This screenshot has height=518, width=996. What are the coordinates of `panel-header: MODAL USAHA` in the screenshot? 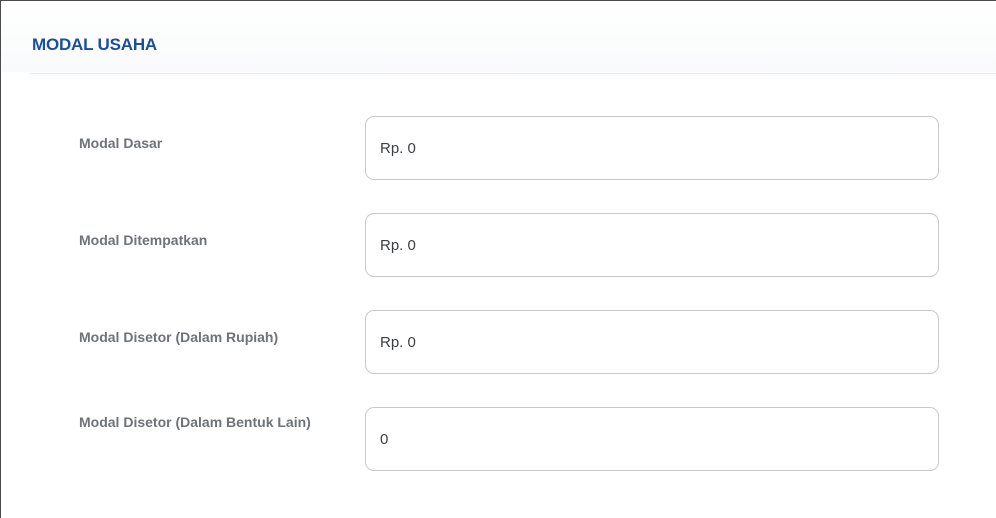 It's located at (499, 37).